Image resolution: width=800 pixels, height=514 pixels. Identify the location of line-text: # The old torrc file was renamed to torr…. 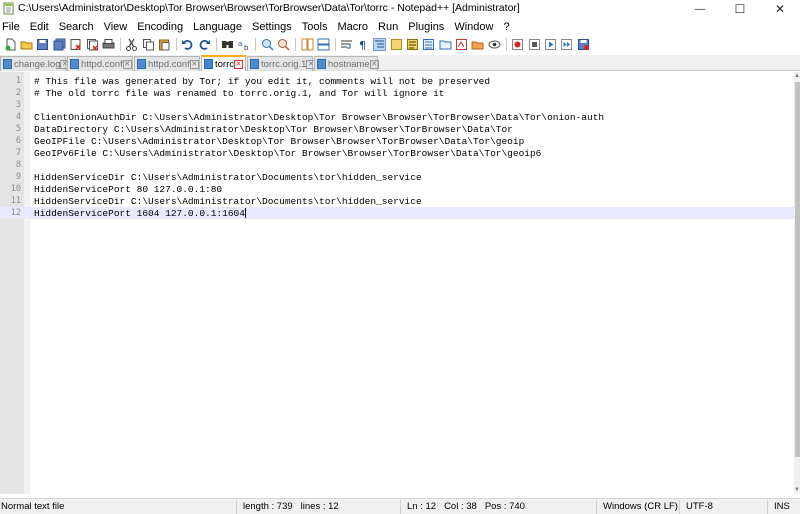
(239, 93).